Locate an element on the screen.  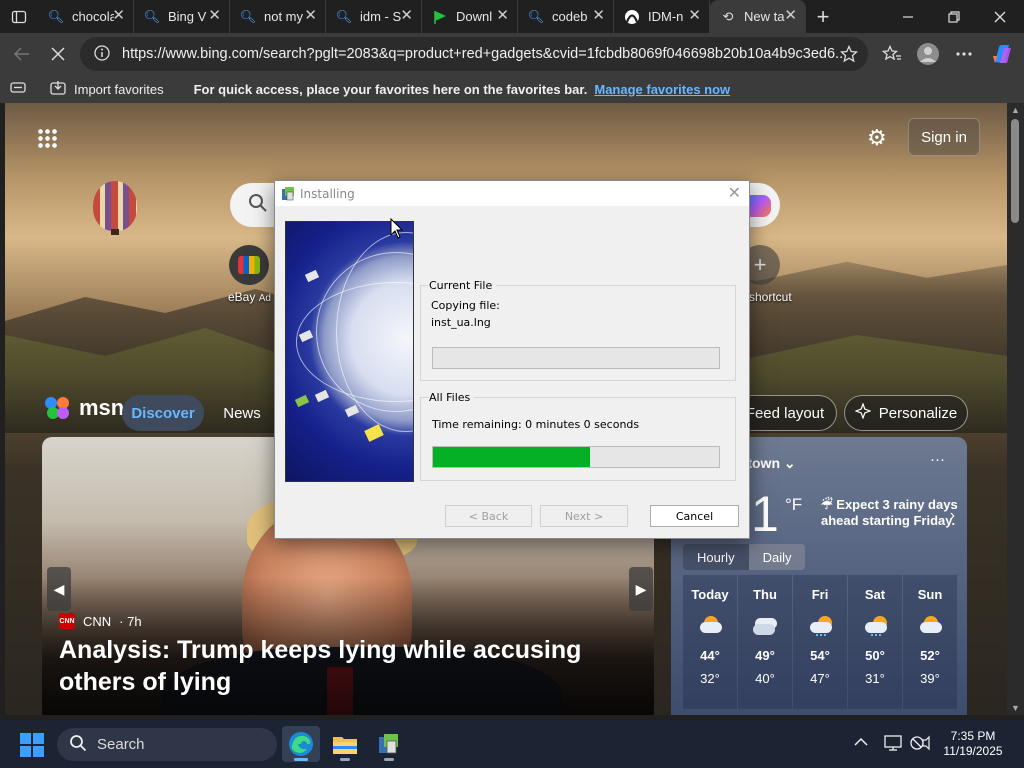
active-app-indicator is located at coordinates (301, 759).